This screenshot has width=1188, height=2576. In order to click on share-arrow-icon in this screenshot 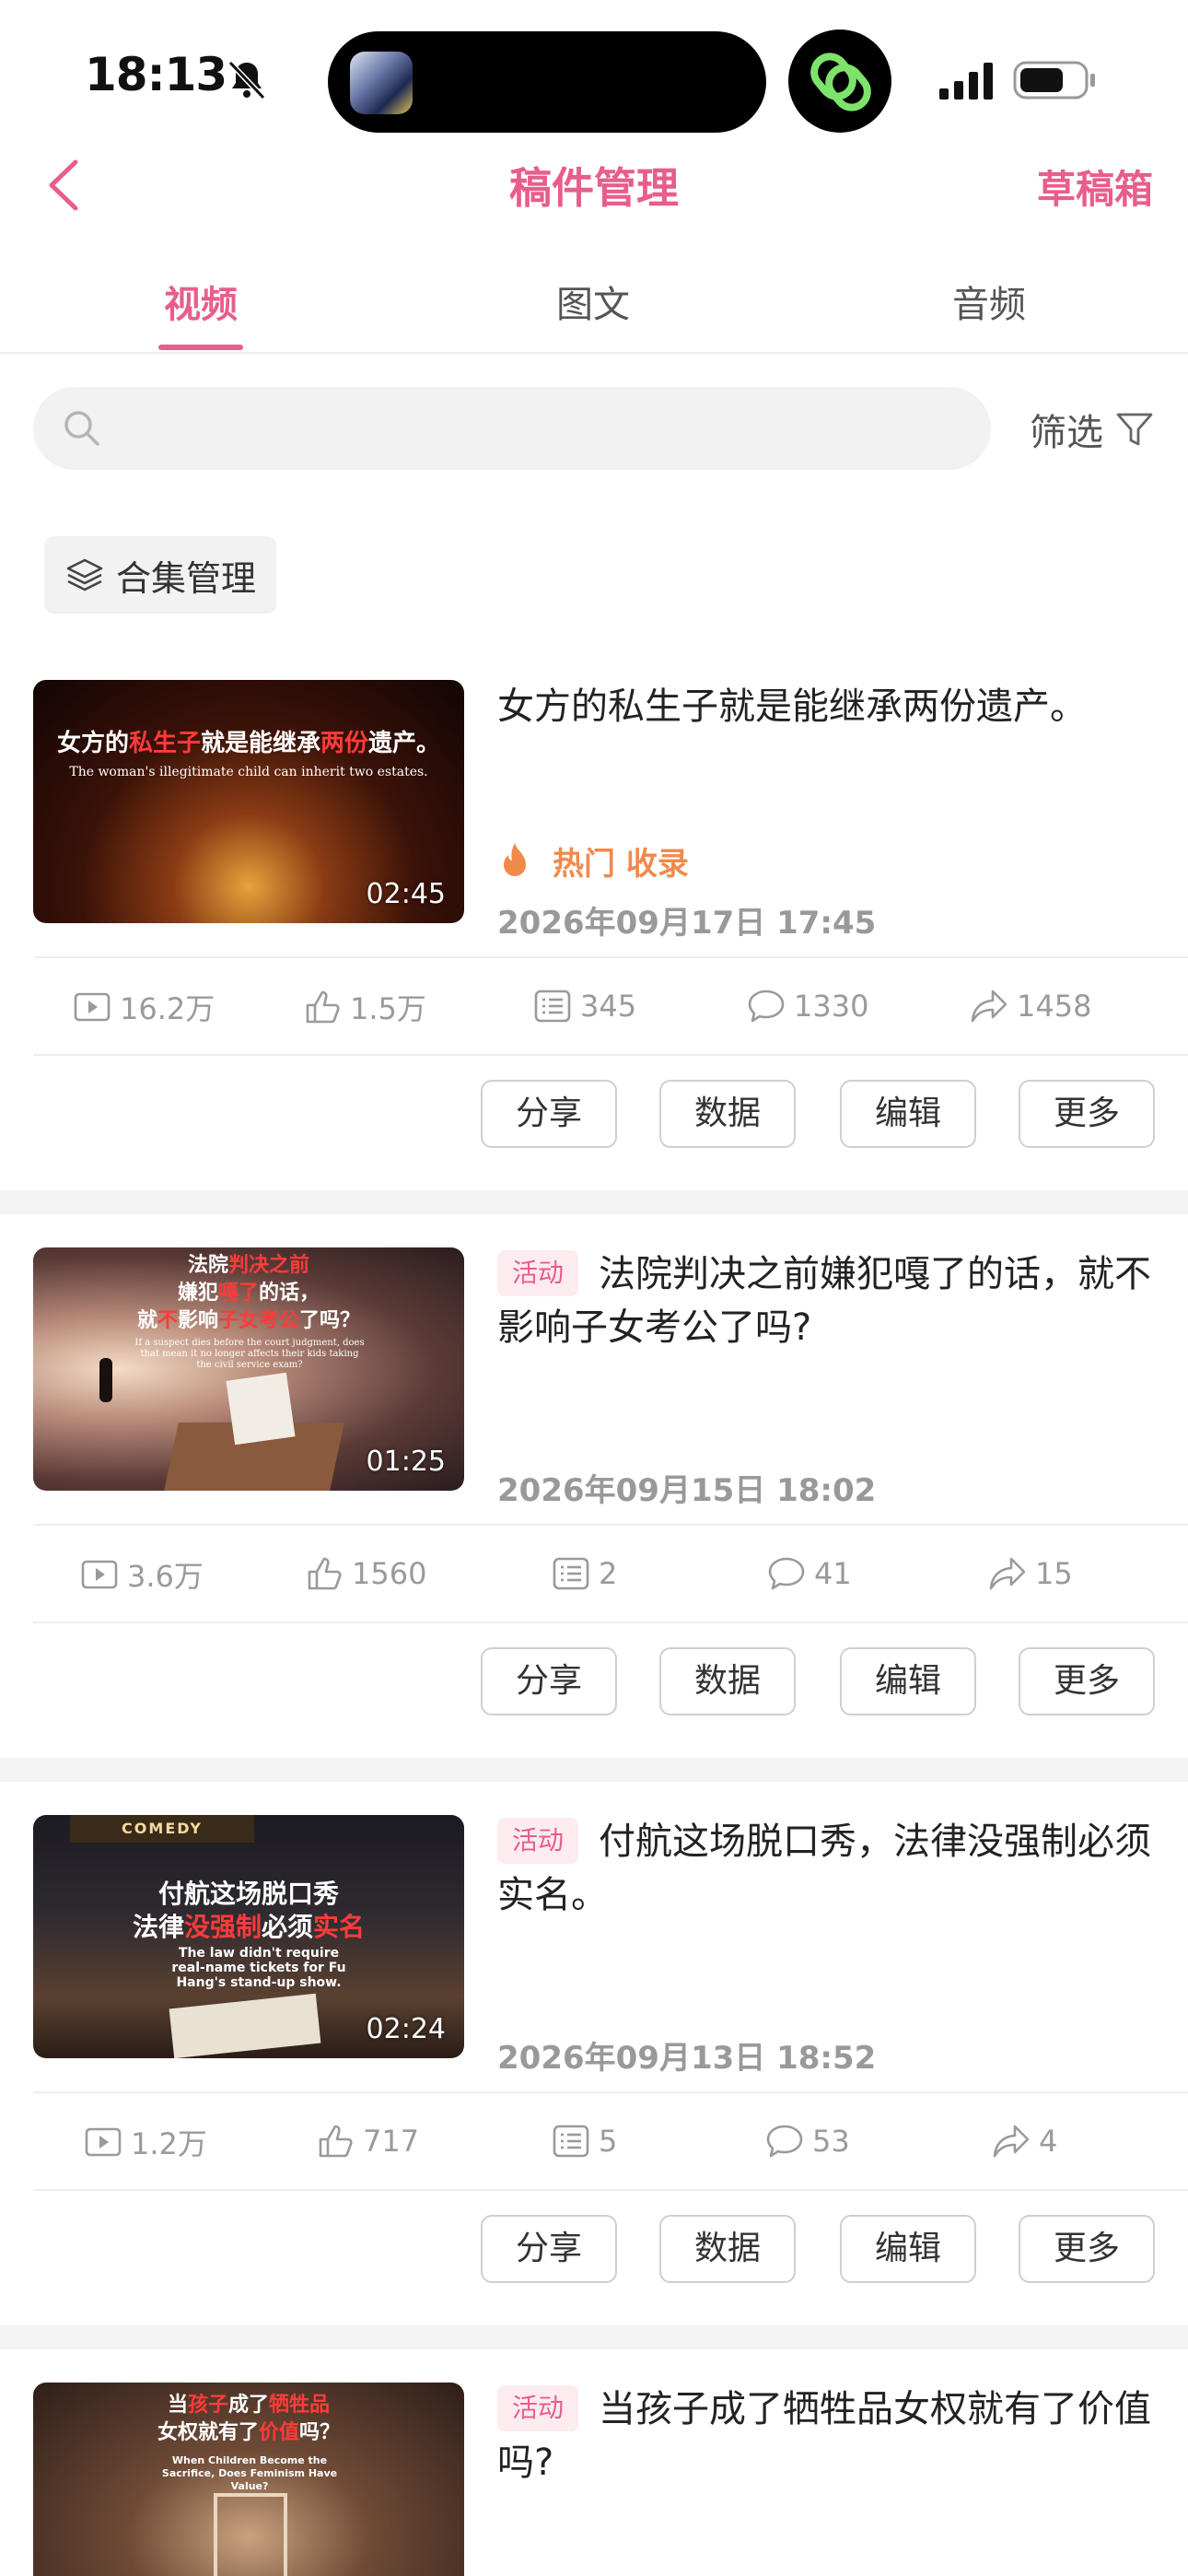, I will do `click(989, 1006)`.